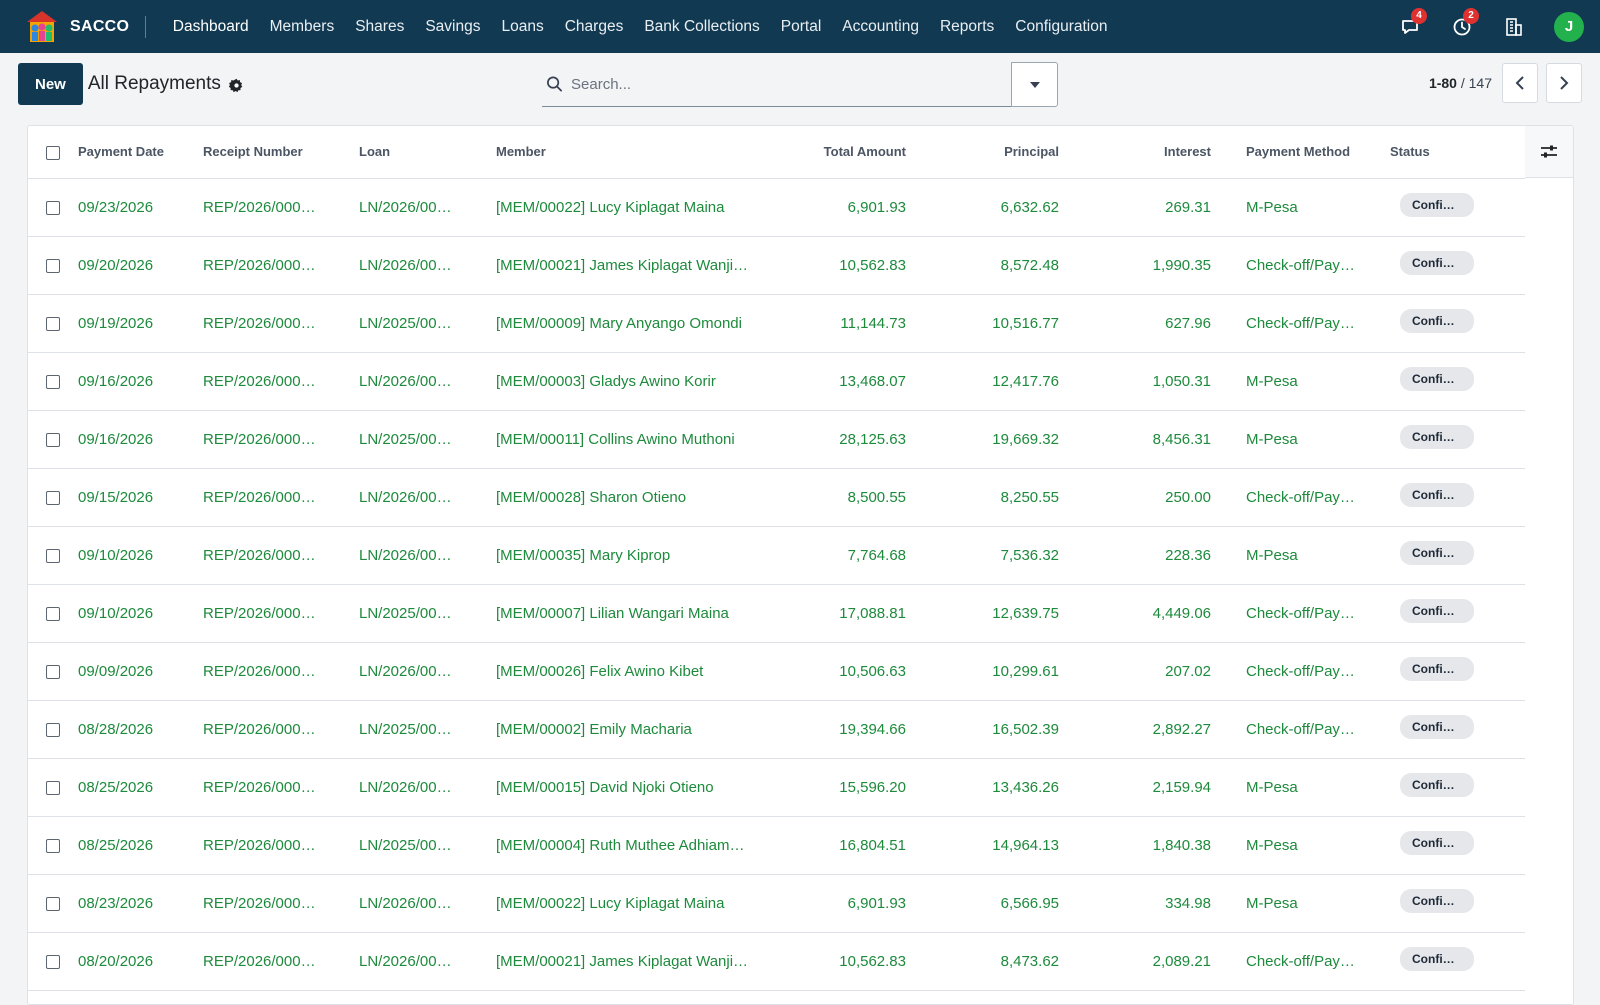  Describe the element at coordinates (836, 787) in the screenshot. I see `cell-total-amount: 15,596.20` at that location.